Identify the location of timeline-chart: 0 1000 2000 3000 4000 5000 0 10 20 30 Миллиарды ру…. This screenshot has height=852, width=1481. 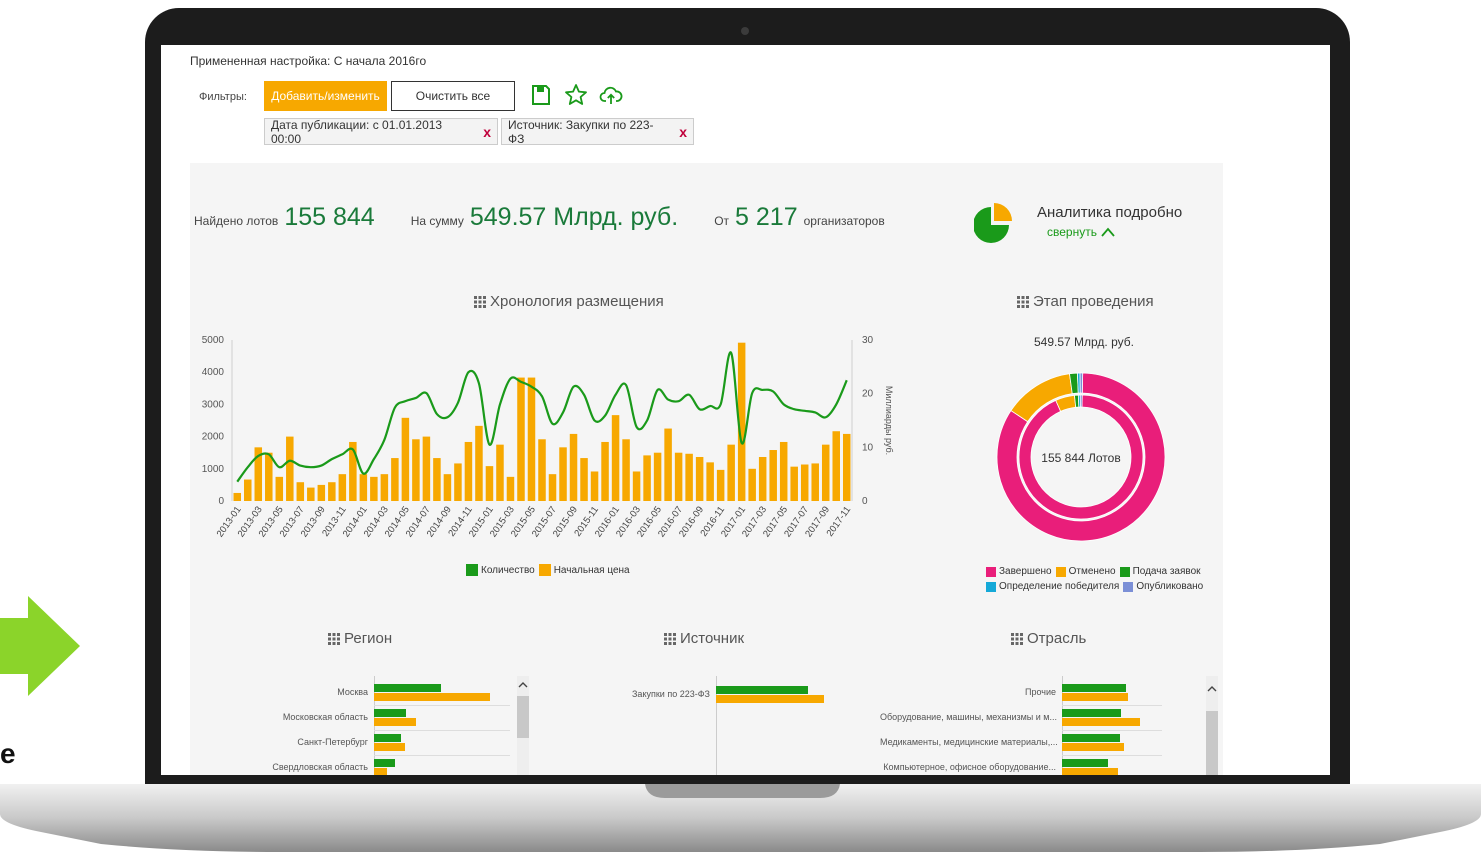
(548, 437).